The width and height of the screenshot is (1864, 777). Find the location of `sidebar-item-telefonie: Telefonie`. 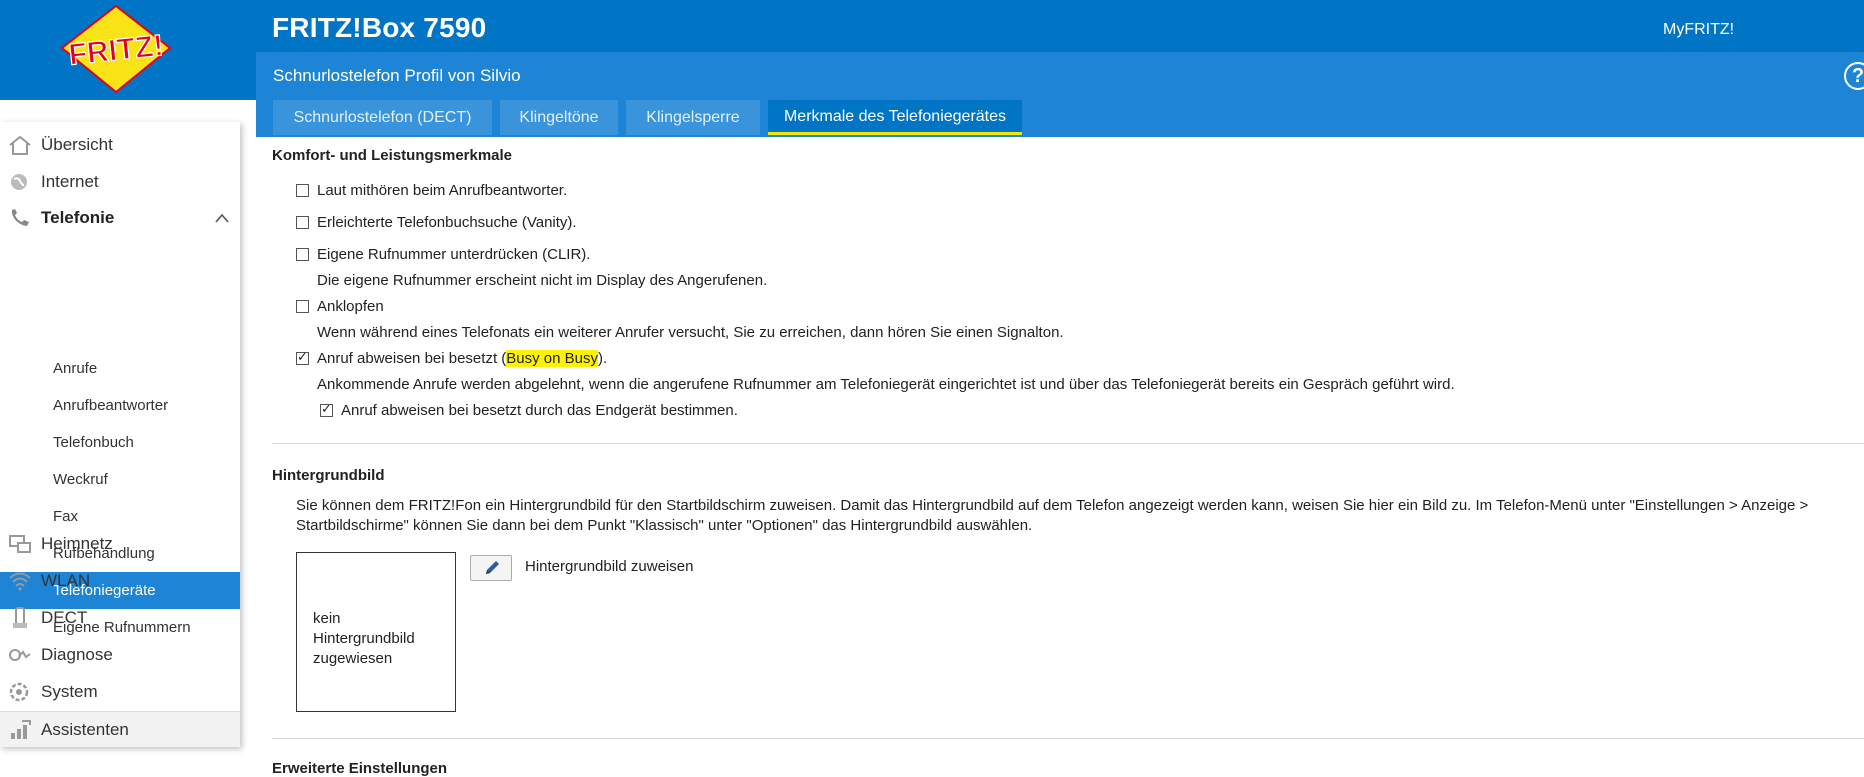

sidebar-item-telefonie: Telefonie is located at coordinates (120, 218).